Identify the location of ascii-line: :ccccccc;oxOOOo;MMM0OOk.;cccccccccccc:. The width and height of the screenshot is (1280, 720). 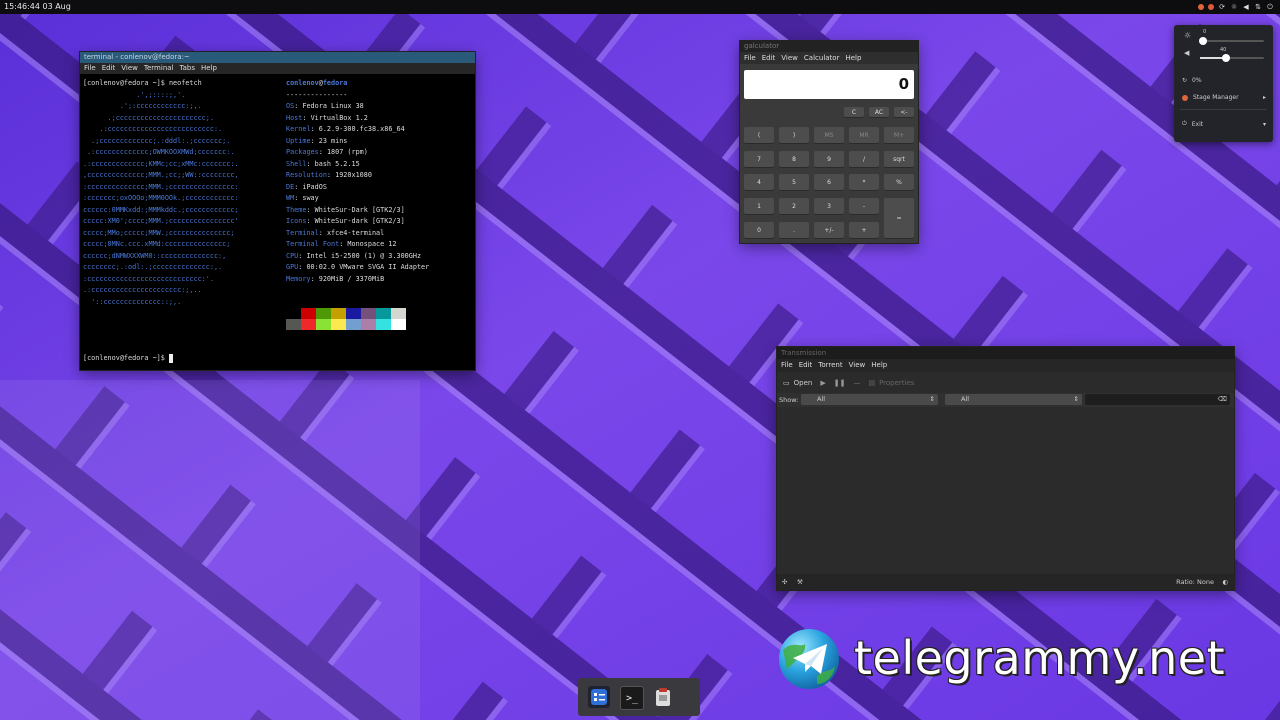
(161, 198).